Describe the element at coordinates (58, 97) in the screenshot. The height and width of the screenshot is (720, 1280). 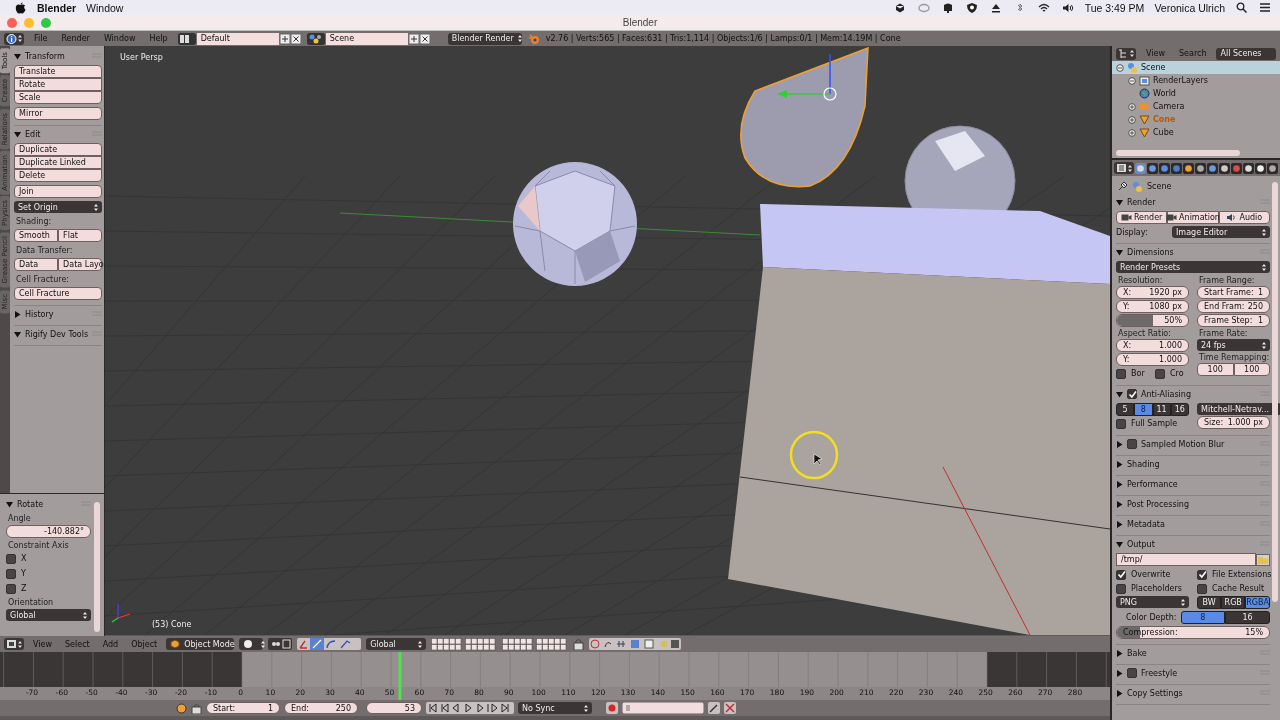
I see `tool-button: Scale` at that location.